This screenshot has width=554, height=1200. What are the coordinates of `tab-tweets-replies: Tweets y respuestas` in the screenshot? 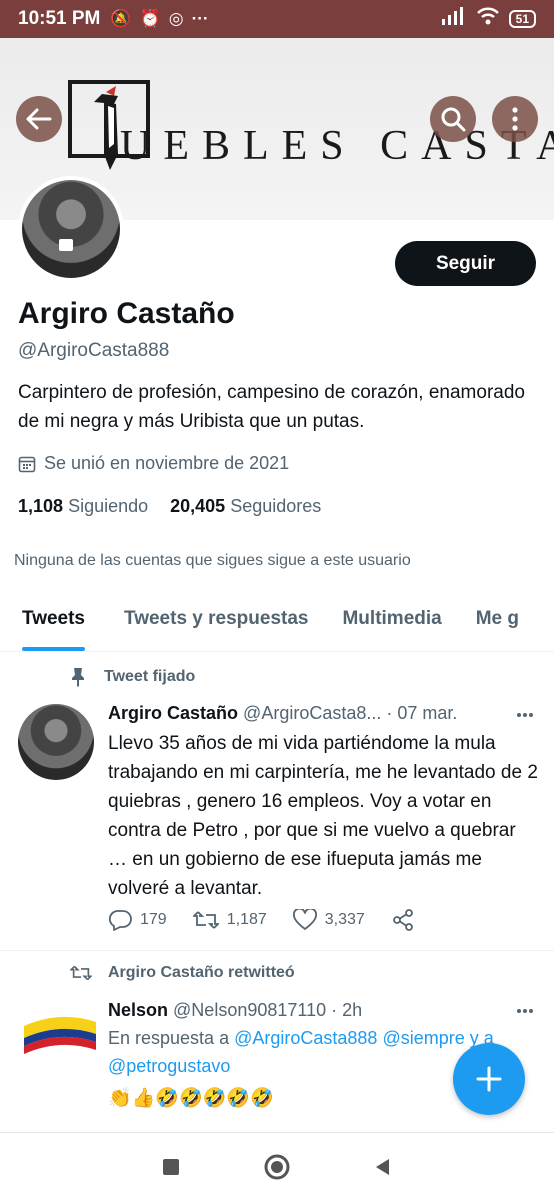 It's located at (216, 623).